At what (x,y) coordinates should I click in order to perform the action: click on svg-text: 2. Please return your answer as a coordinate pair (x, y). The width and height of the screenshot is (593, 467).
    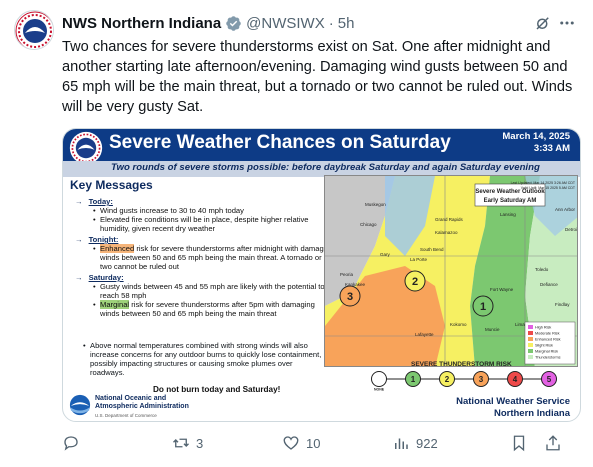
    Looking at the image, I should click on (415, 282).